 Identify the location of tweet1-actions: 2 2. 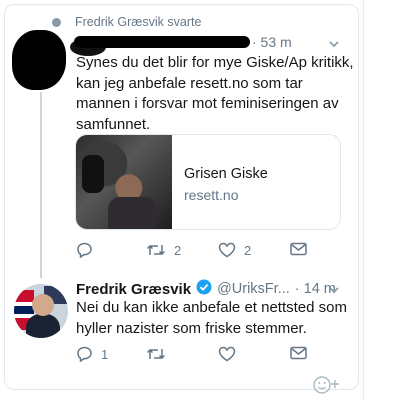
(196, 251).